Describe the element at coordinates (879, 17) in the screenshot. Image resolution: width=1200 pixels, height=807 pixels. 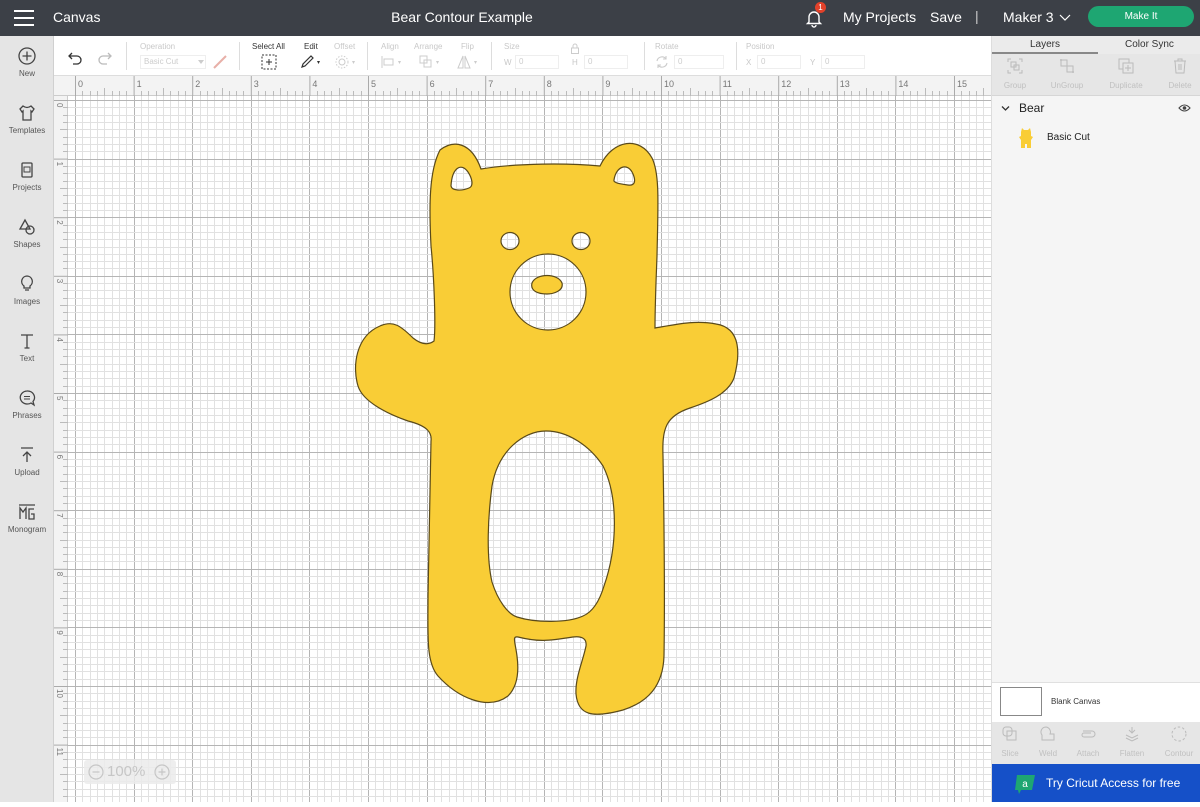
I see `my-projects-link: My Projects` at that location.